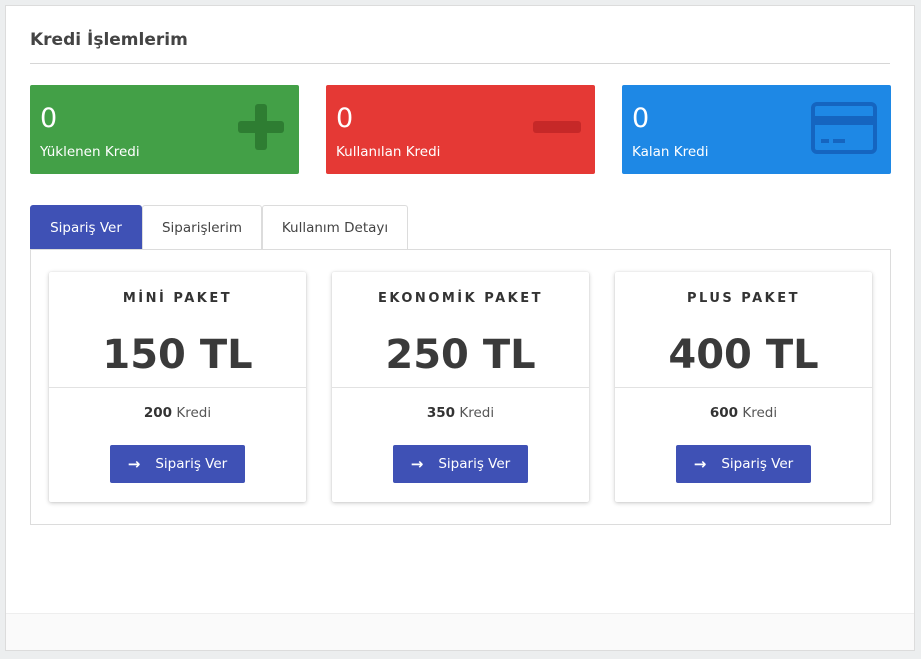 The image size is (921, 659). What do you see at coordinates (202, 227) in the screenshot?
I see `tab-my-orders: Siparişlerim` at bounding box center [202, 227].